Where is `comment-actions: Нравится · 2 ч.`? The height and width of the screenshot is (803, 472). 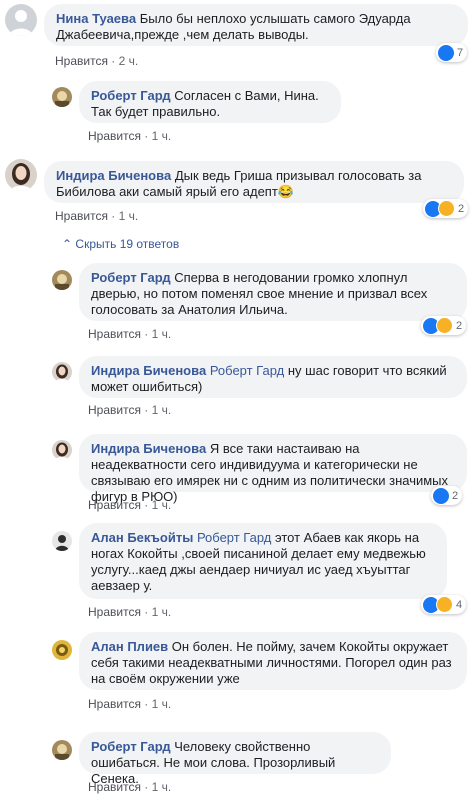
comment-actions: Нравится · 2 ч. is located at coordinates (97, 61).